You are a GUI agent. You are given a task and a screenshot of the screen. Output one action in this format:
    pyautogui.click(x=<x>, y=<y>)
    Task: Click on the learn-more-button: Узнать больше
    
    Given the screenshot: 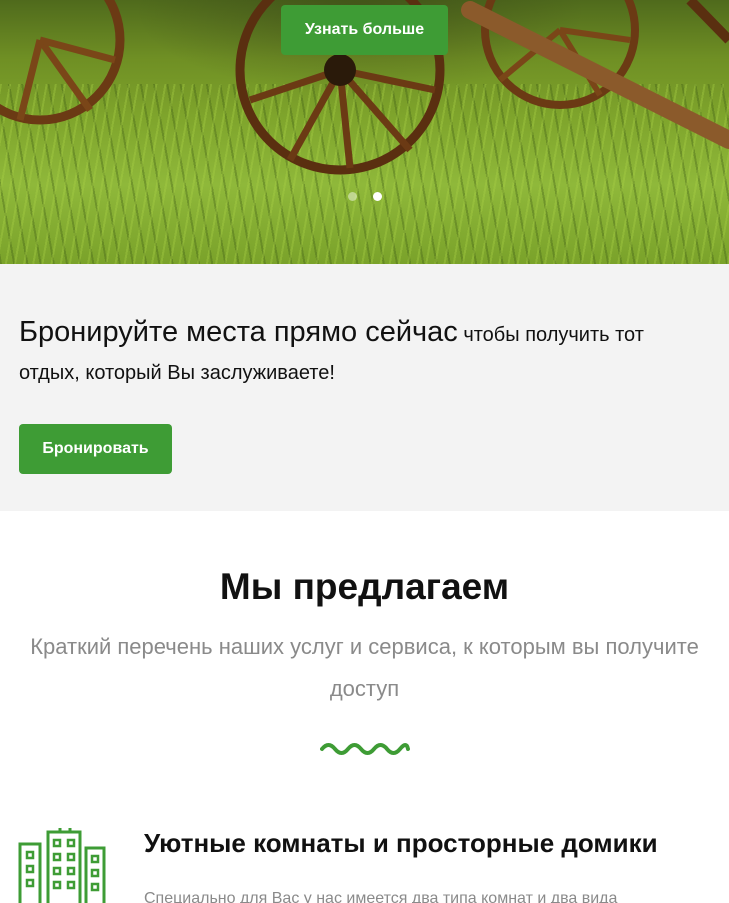 What is the action you would take?
    pyautogui.click(x=364, y=30)
    